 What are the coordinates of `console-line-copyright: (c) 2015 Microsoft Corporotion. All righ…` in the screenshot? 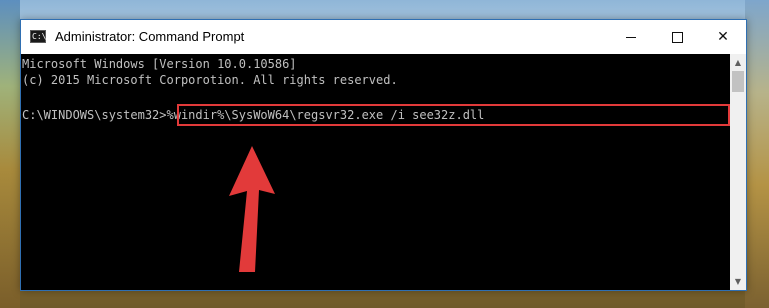 It's located at (210, 80).